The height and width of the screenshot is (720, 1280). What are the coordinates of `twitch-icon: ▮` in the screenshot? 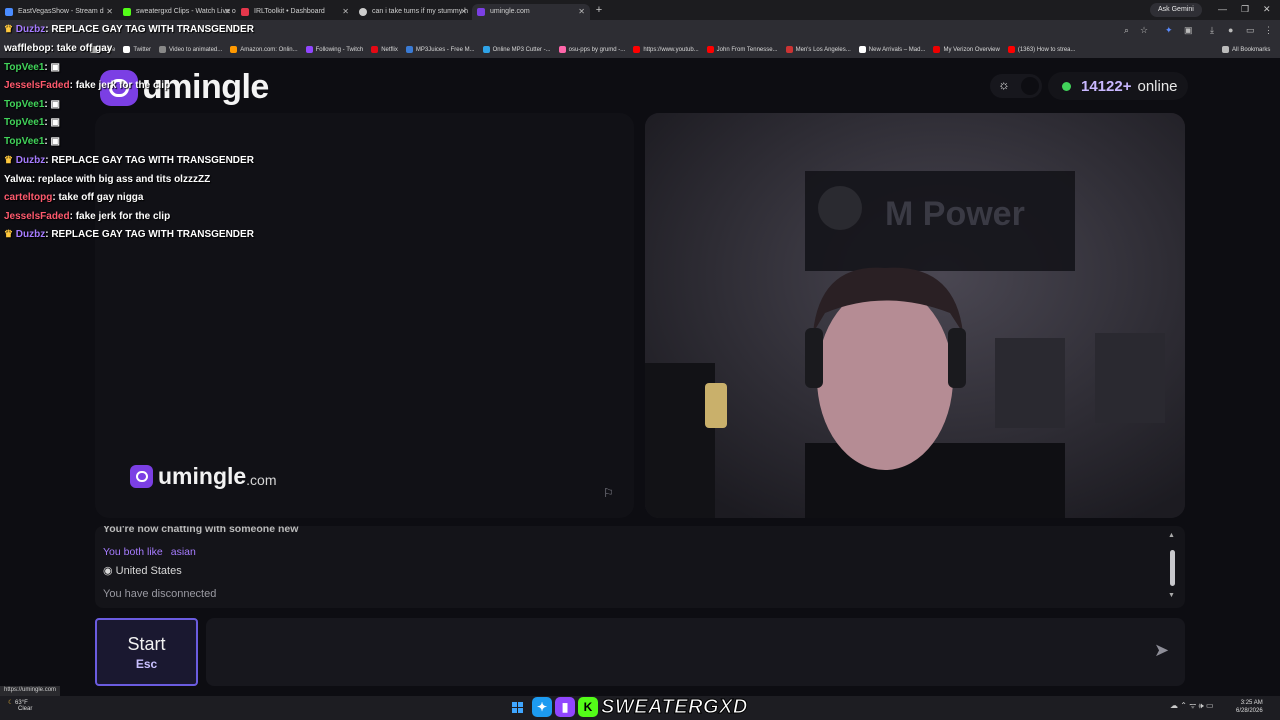 It's located at (565, 707).